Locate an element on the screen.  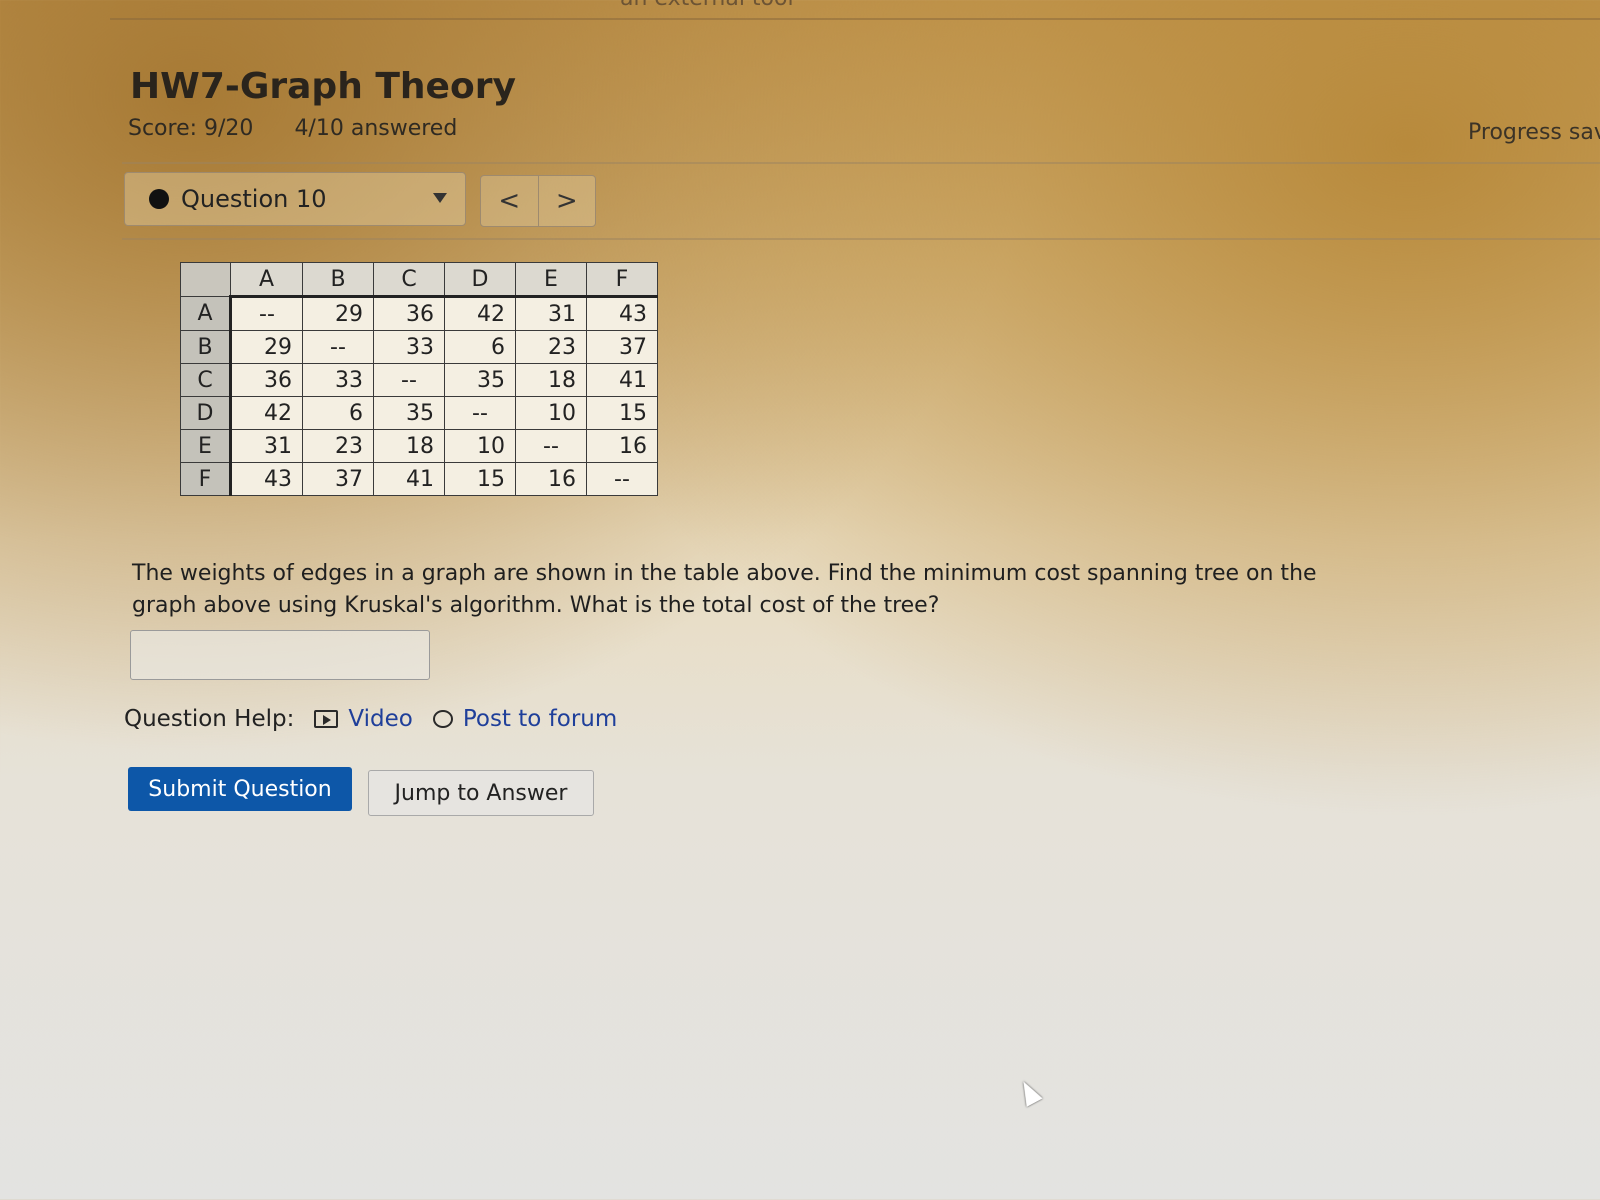
row-header: A is located at coordinates (206, 313).